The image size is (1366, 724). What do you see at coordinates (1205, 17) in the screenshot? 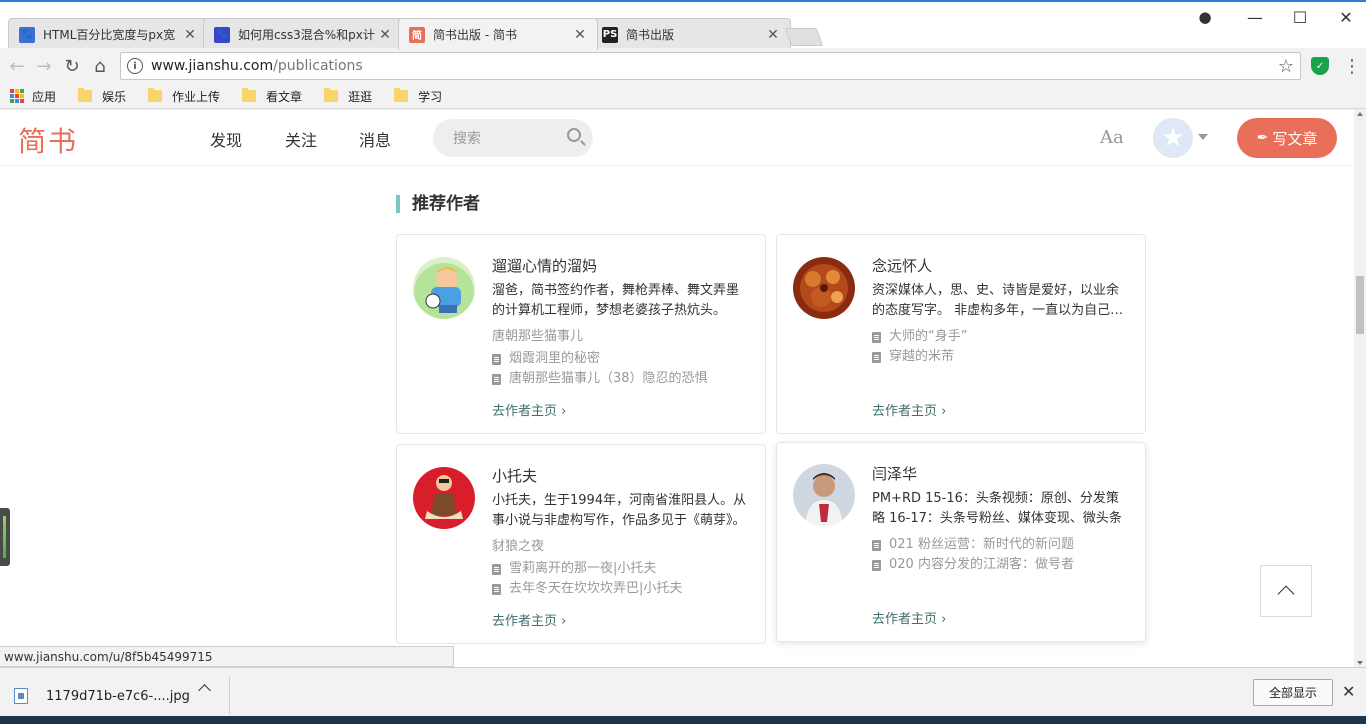
I see `profile-icon: ●` at bounding box center [1205, 17].